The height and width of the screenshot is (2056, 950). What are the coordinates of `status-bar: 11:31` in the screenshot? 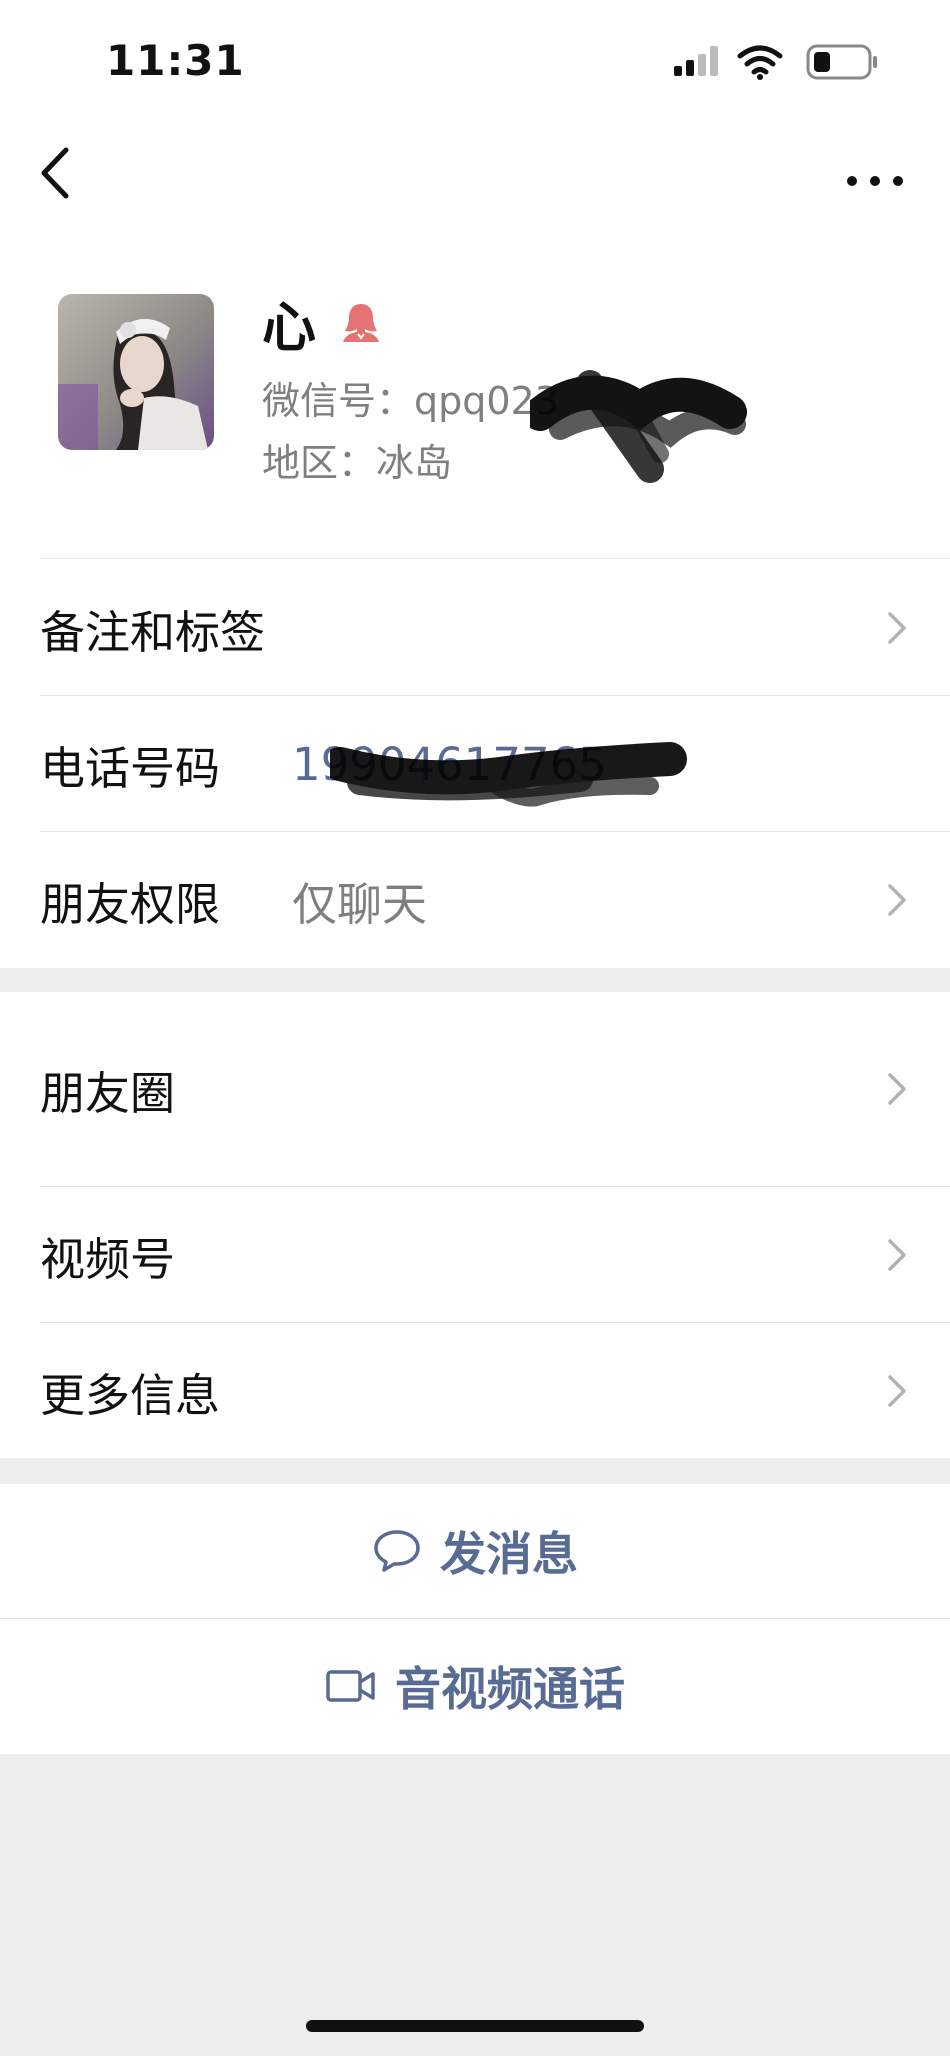 It's located at (475, 64).